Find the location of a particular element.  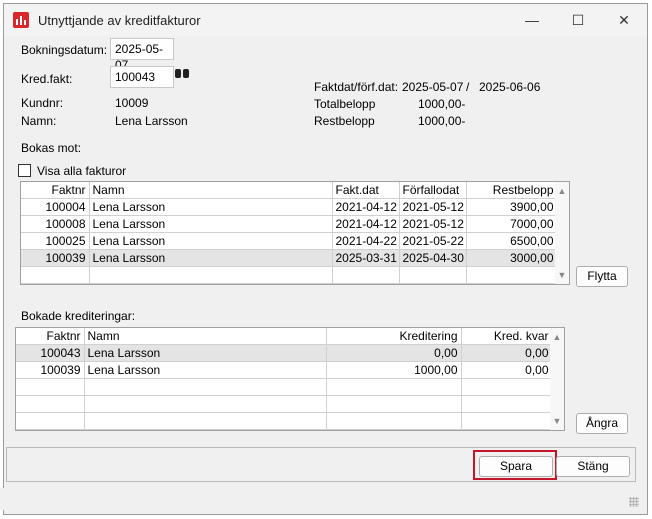

forfdat-value: 2025-06-06 is located at coordinates (510, 87).